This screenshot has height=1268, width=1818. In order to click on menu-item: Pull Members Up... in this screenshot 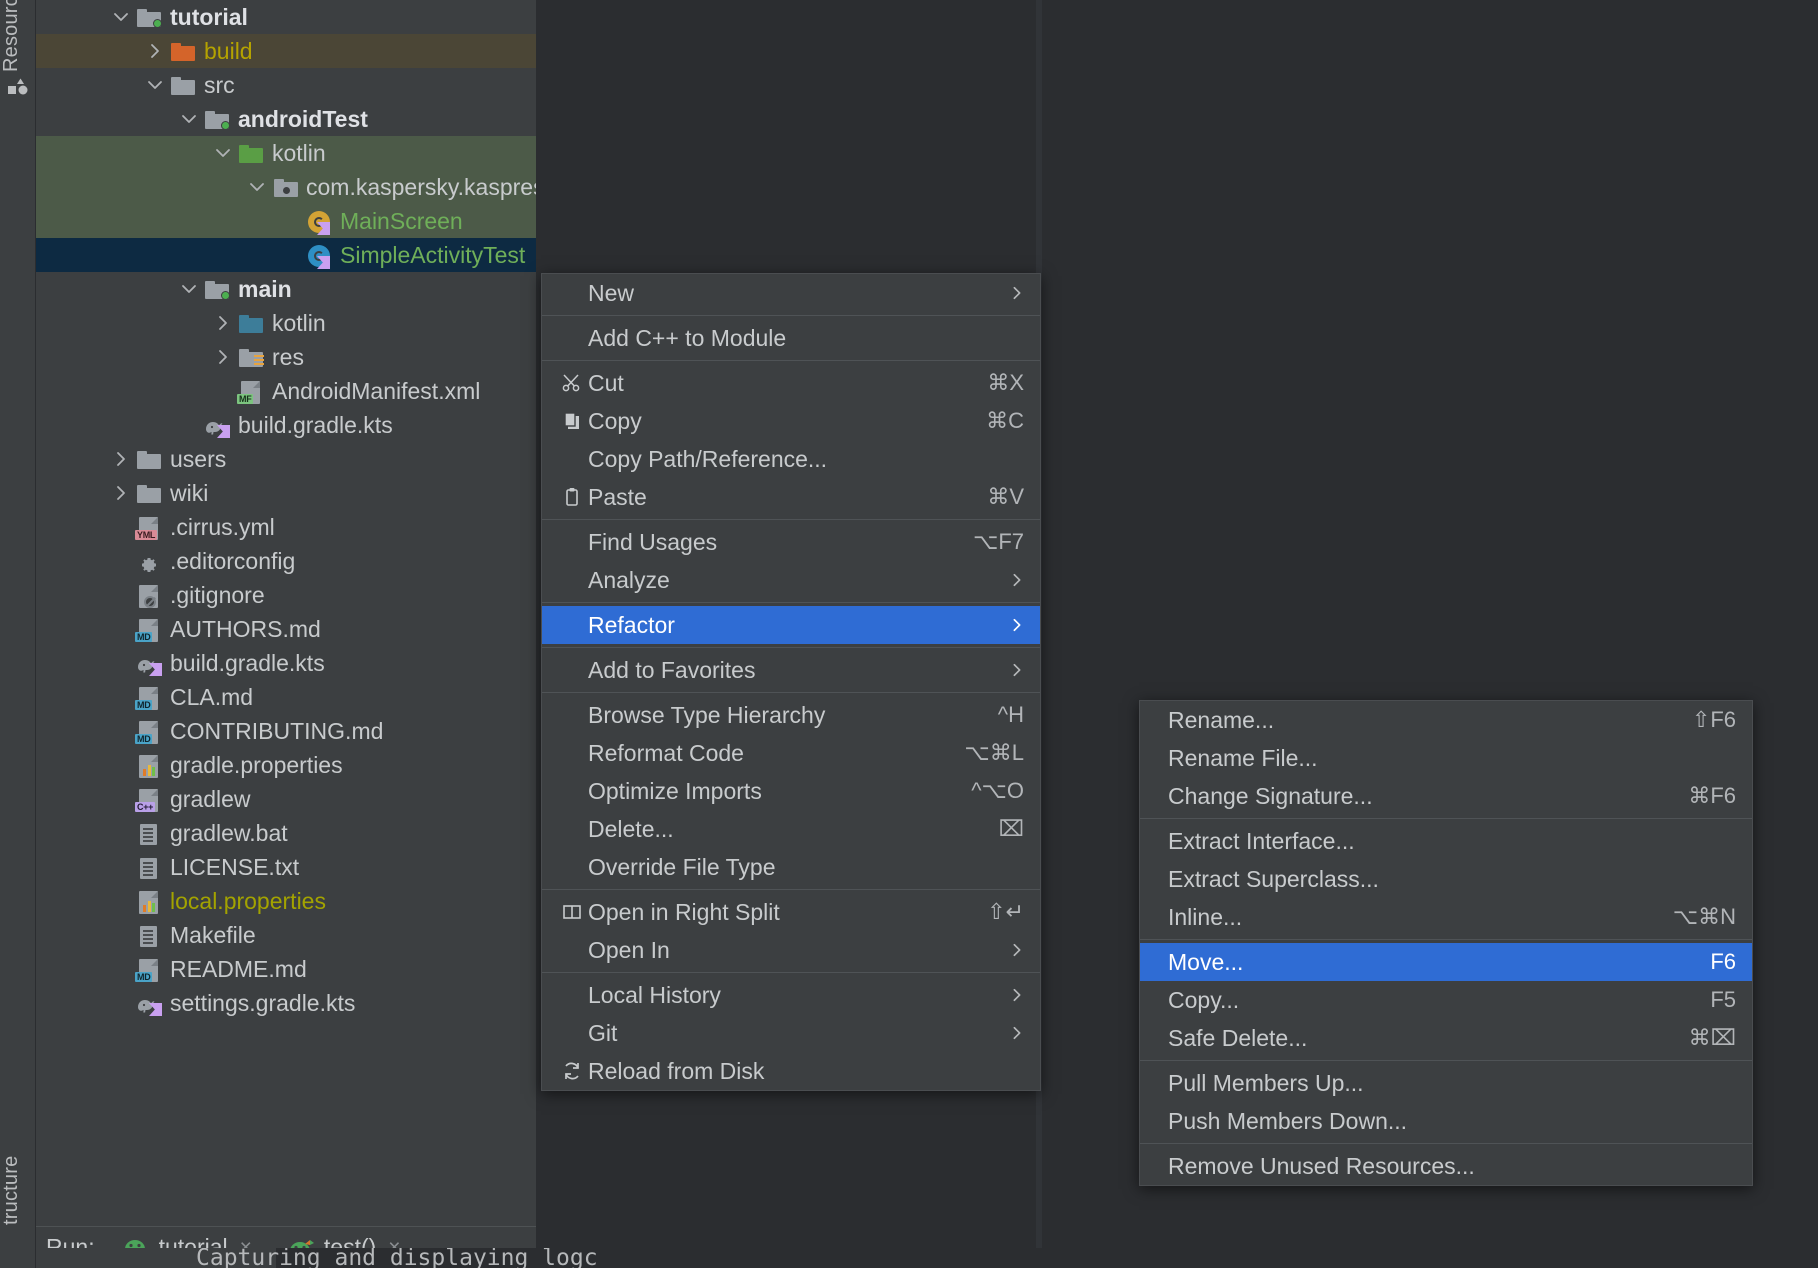, I will do `click(1446, 1083)`.